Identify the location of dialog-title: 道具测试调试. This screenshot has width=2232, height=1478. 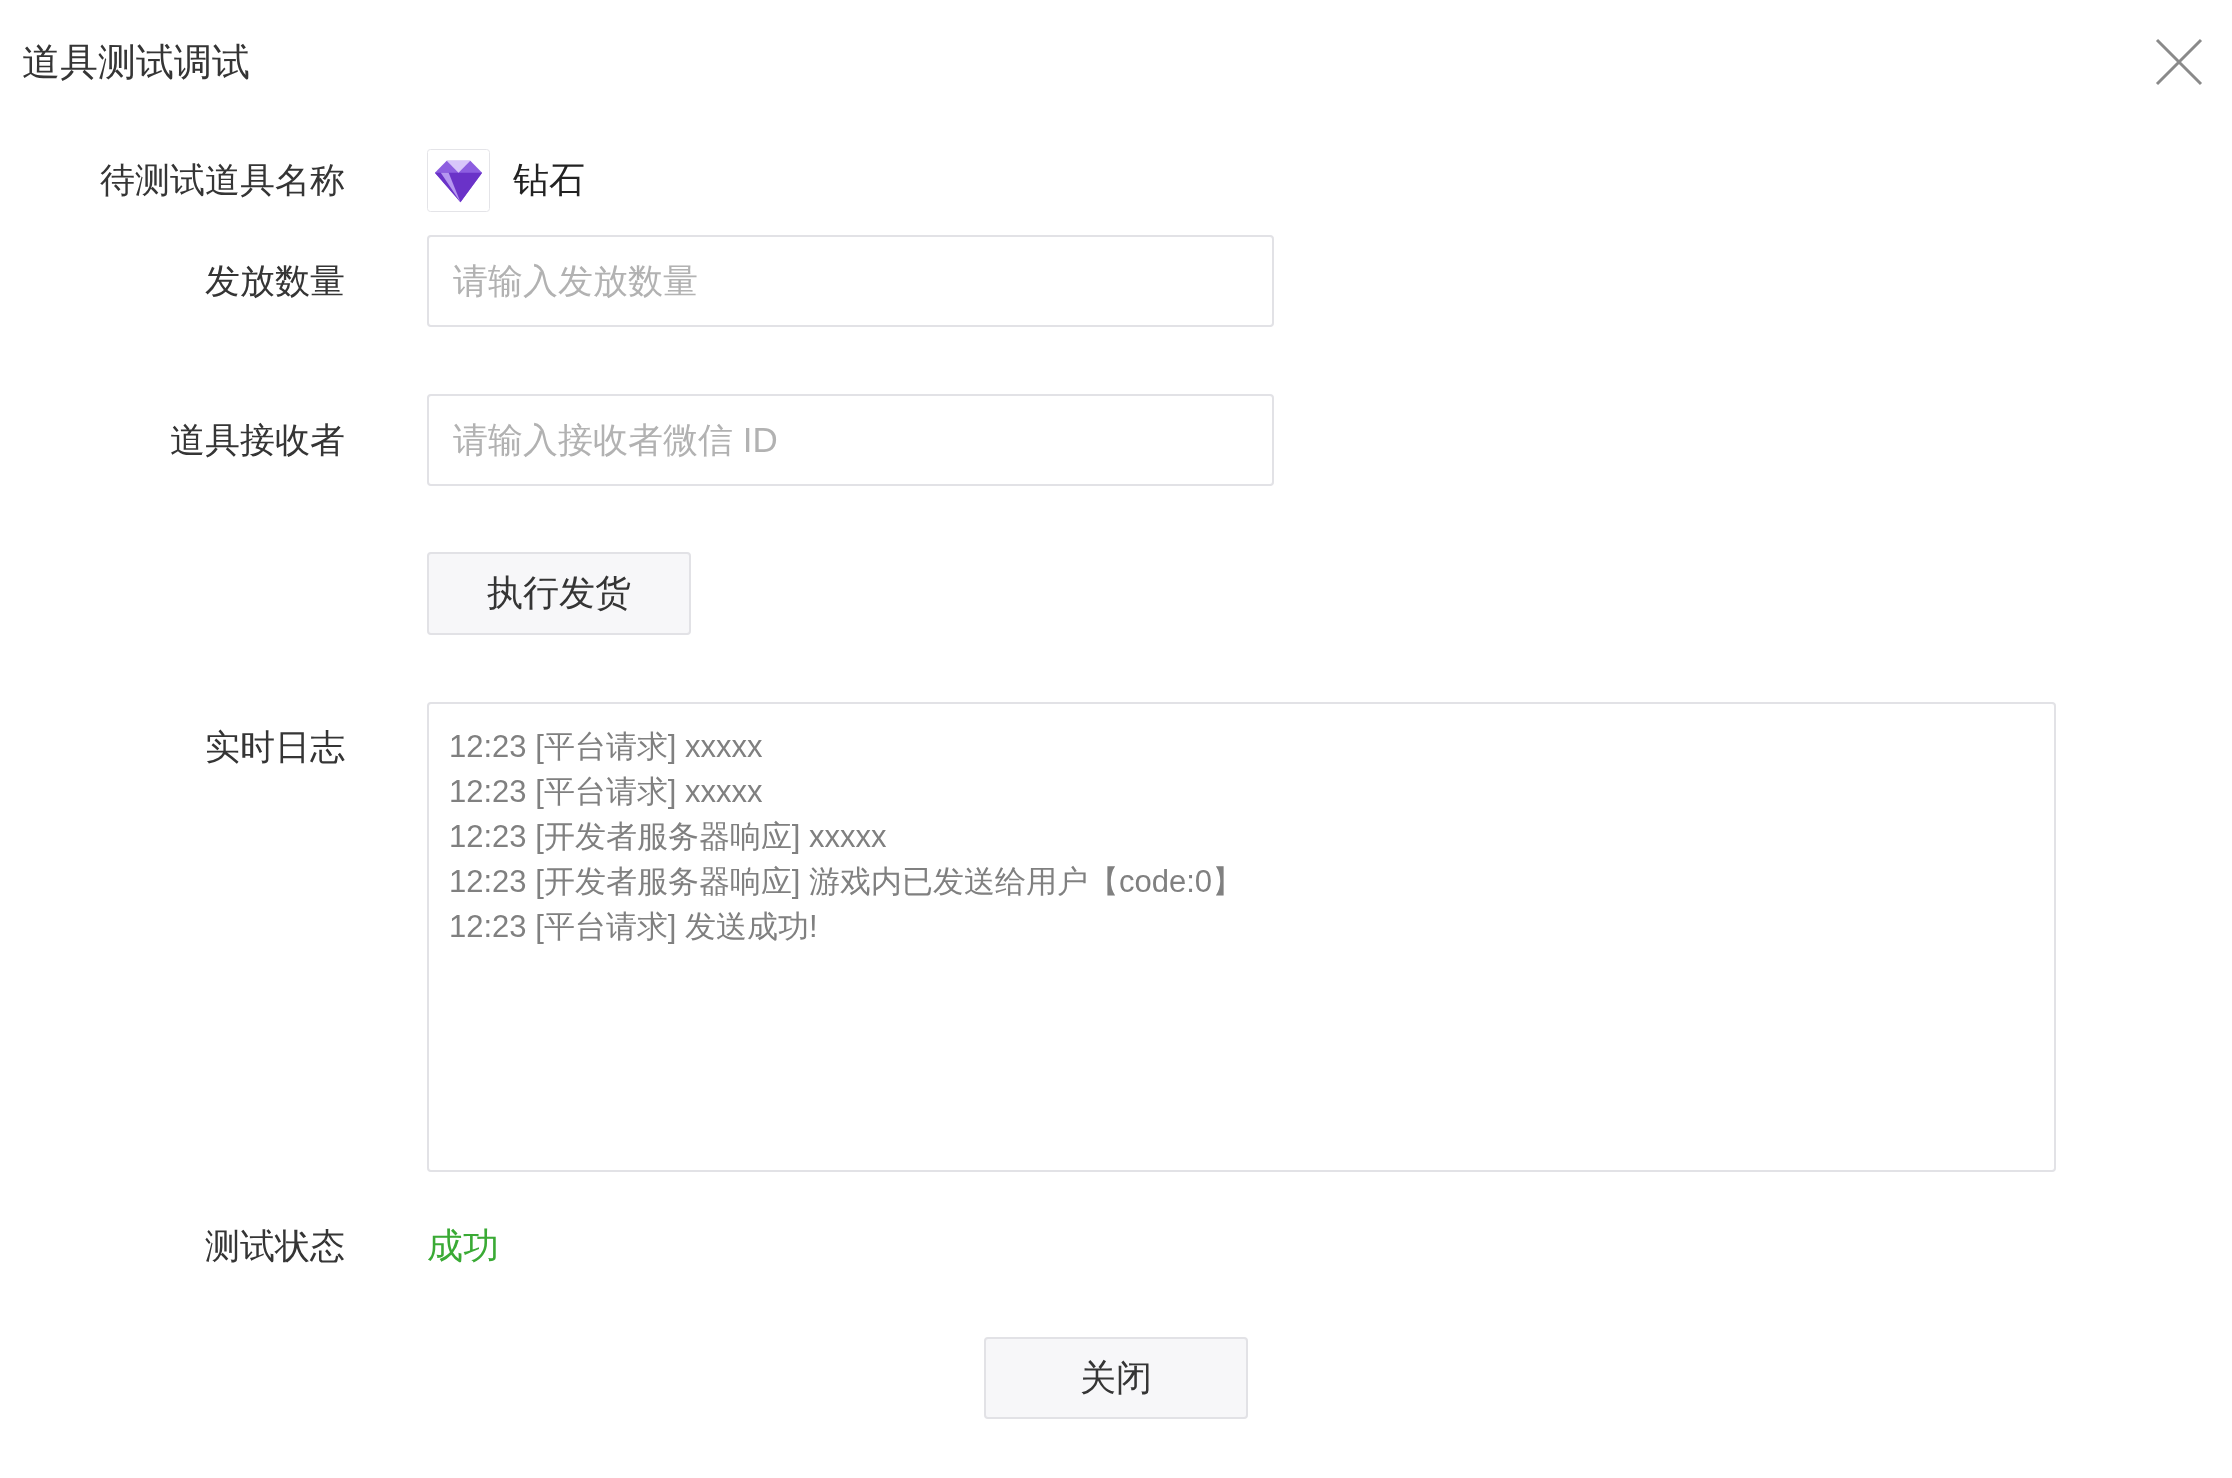
(136, 62).